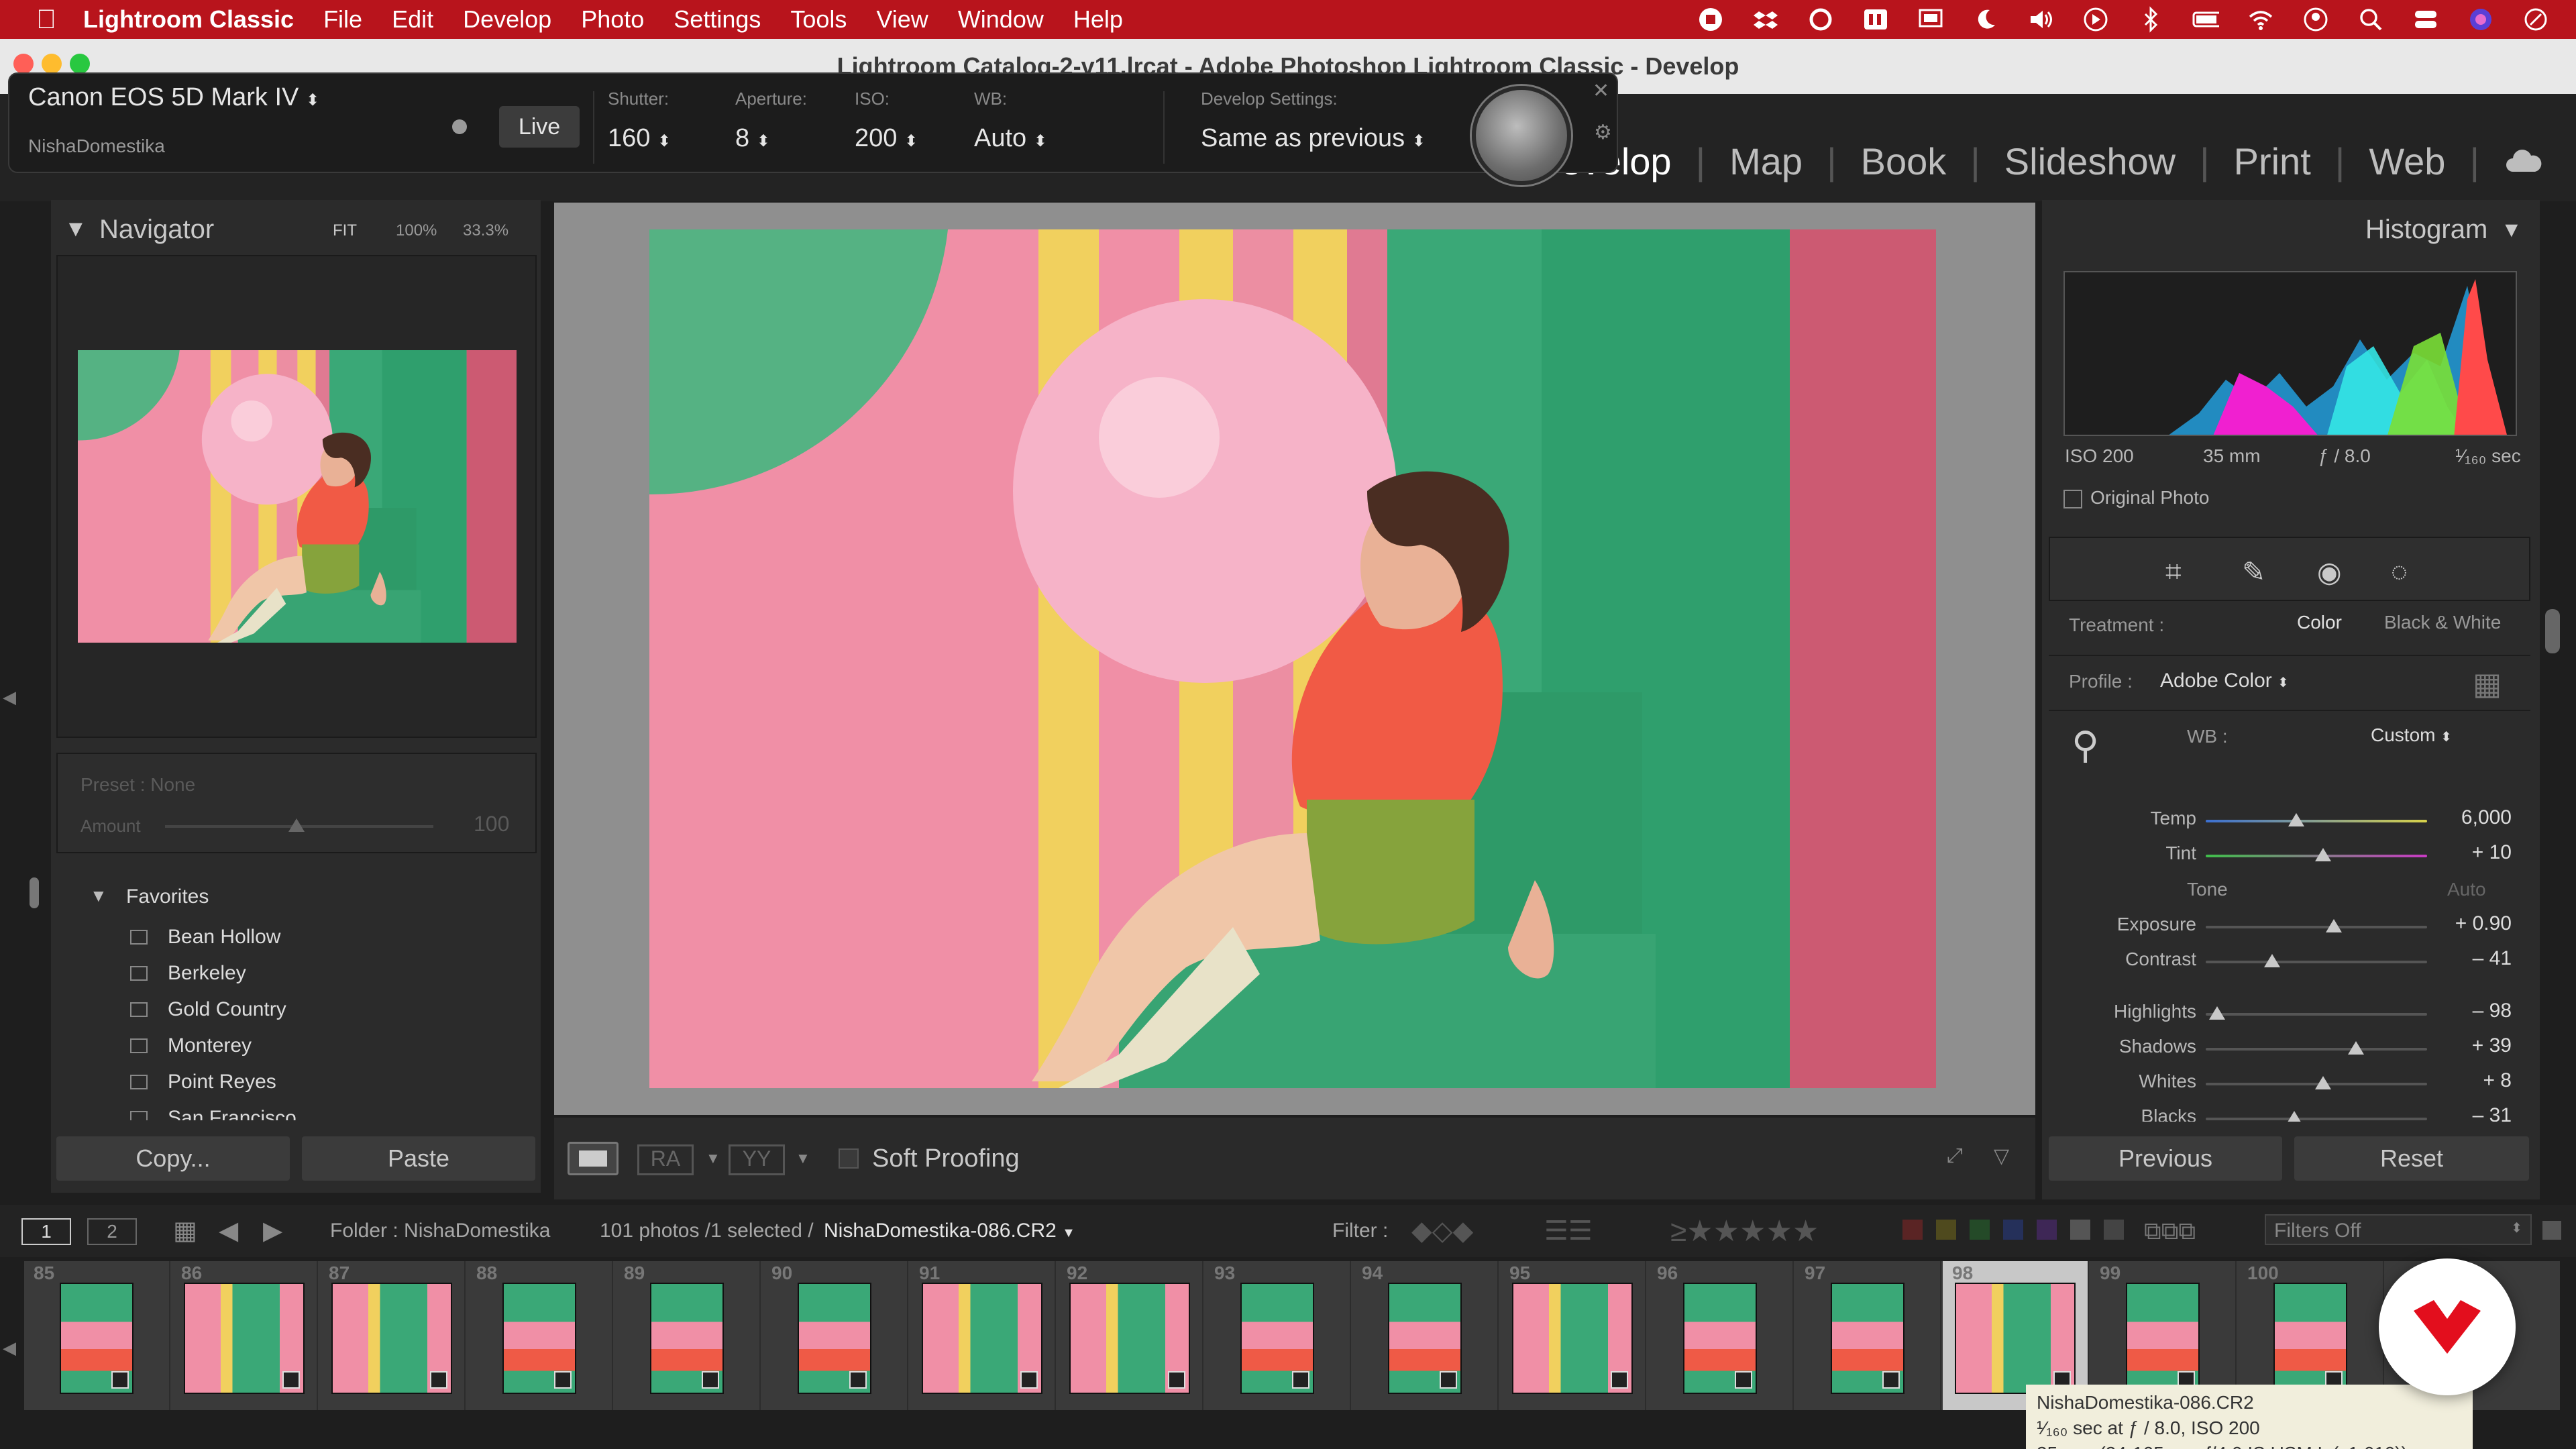 The height and width of the screenshot is (1449, 2576). I want to click on filmstrip-thumbnail: 93, so click(1278, 1335).